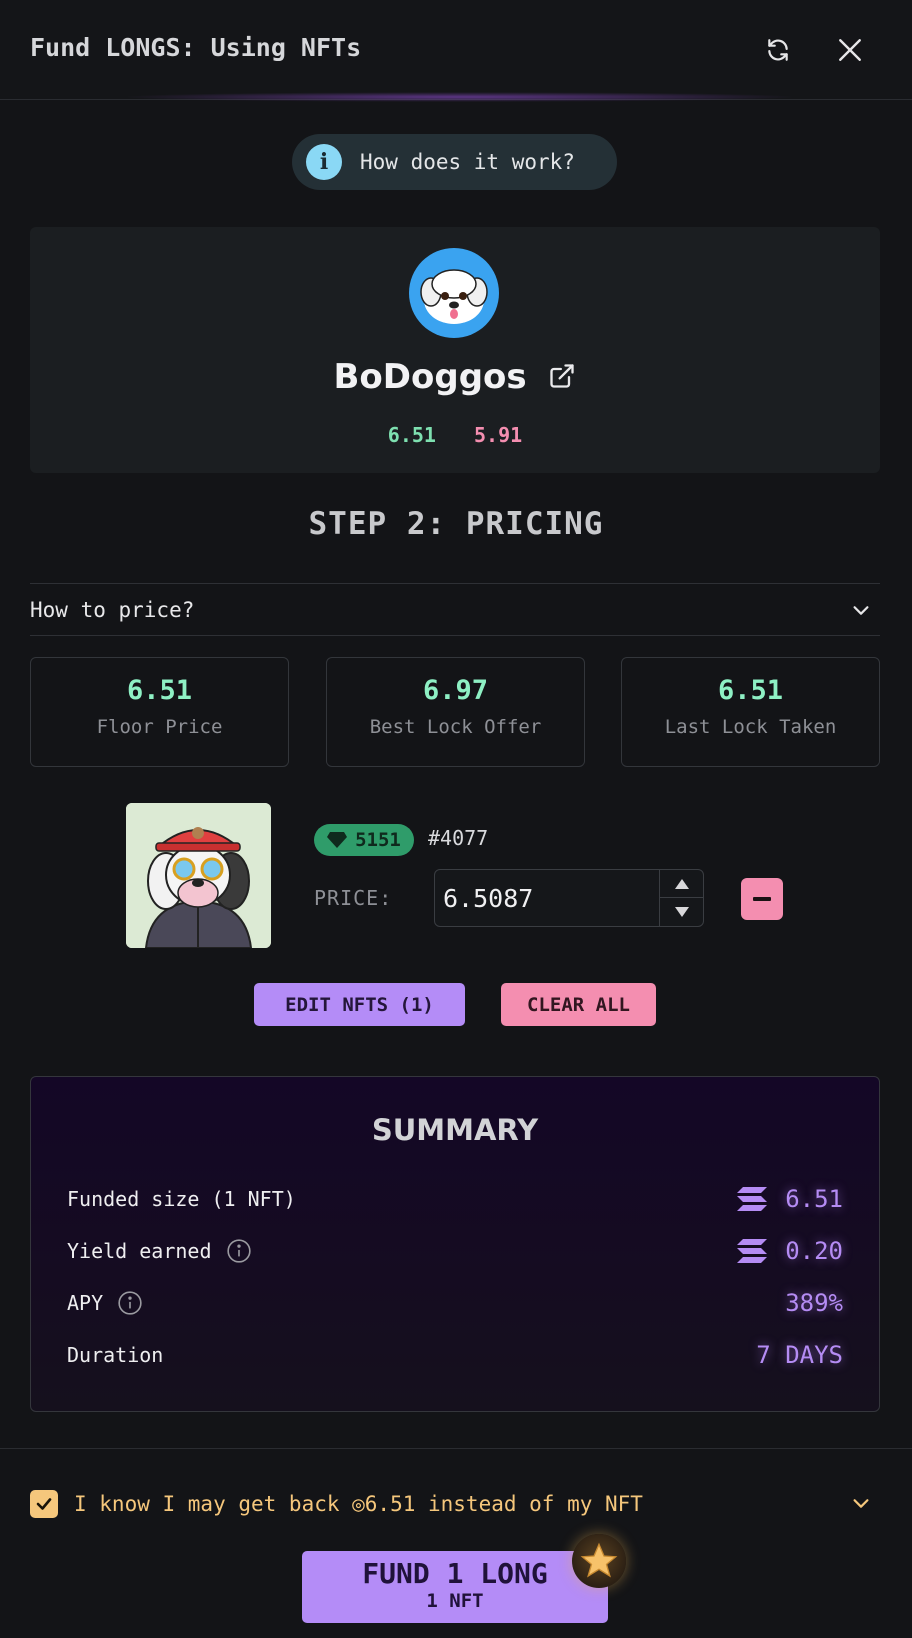 The width and height of the screenshot is (912, 1638). I want to click on nft-image, so click(198, 875).